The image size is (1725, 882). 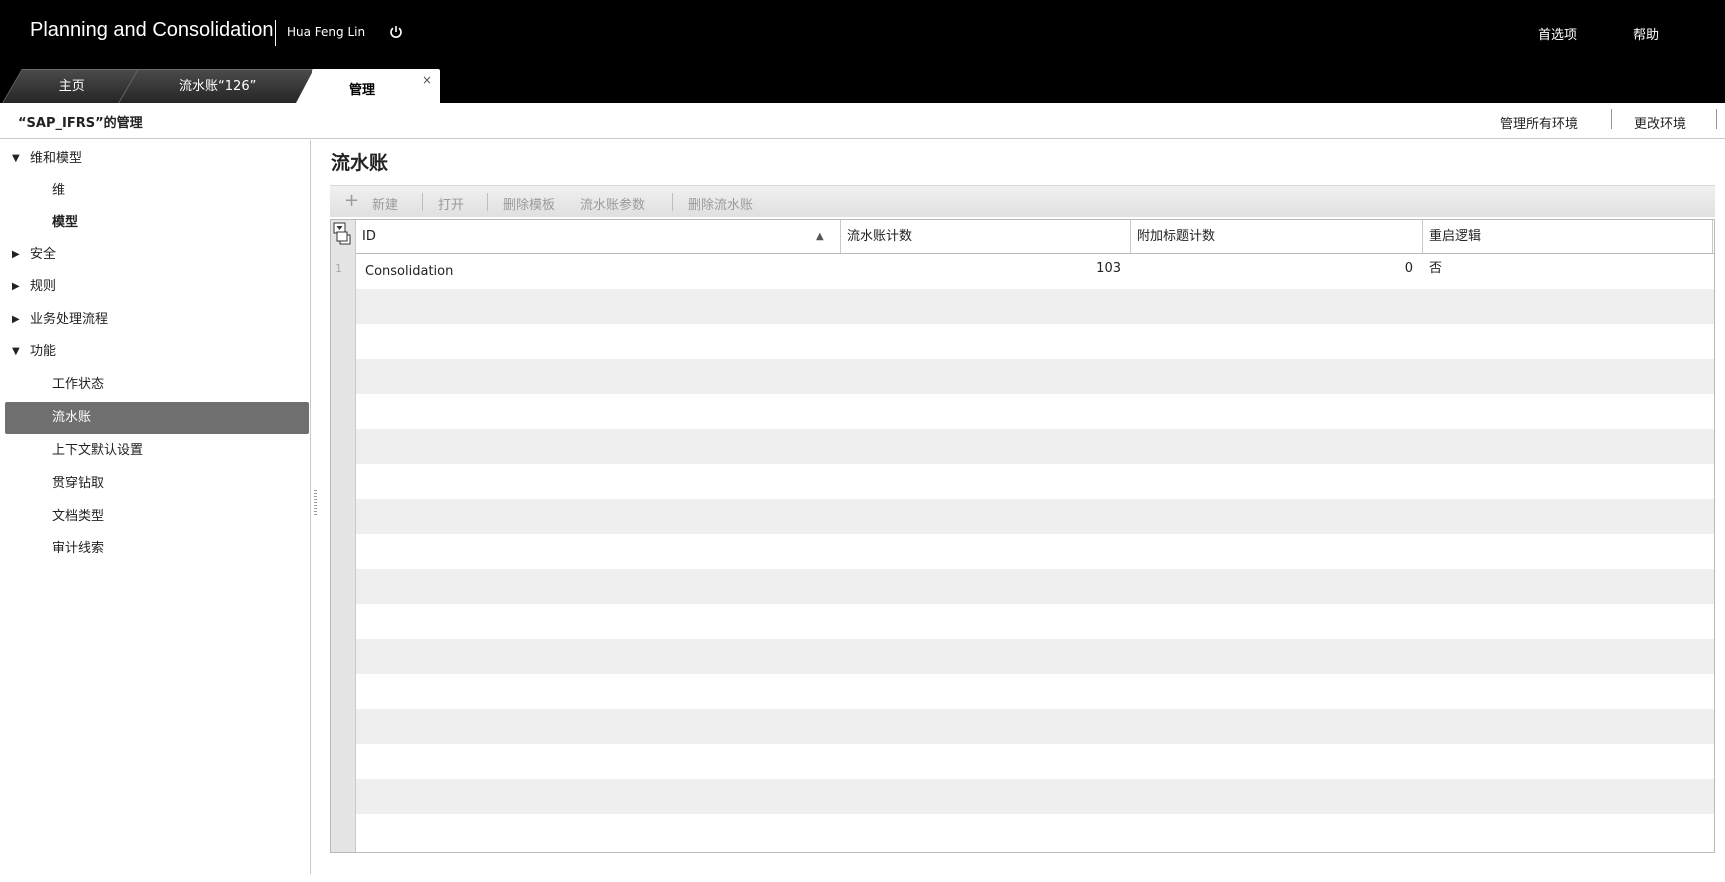 I want to click on sidebar-item-audit-trail: 审计线索, so click(x=154, y=549).